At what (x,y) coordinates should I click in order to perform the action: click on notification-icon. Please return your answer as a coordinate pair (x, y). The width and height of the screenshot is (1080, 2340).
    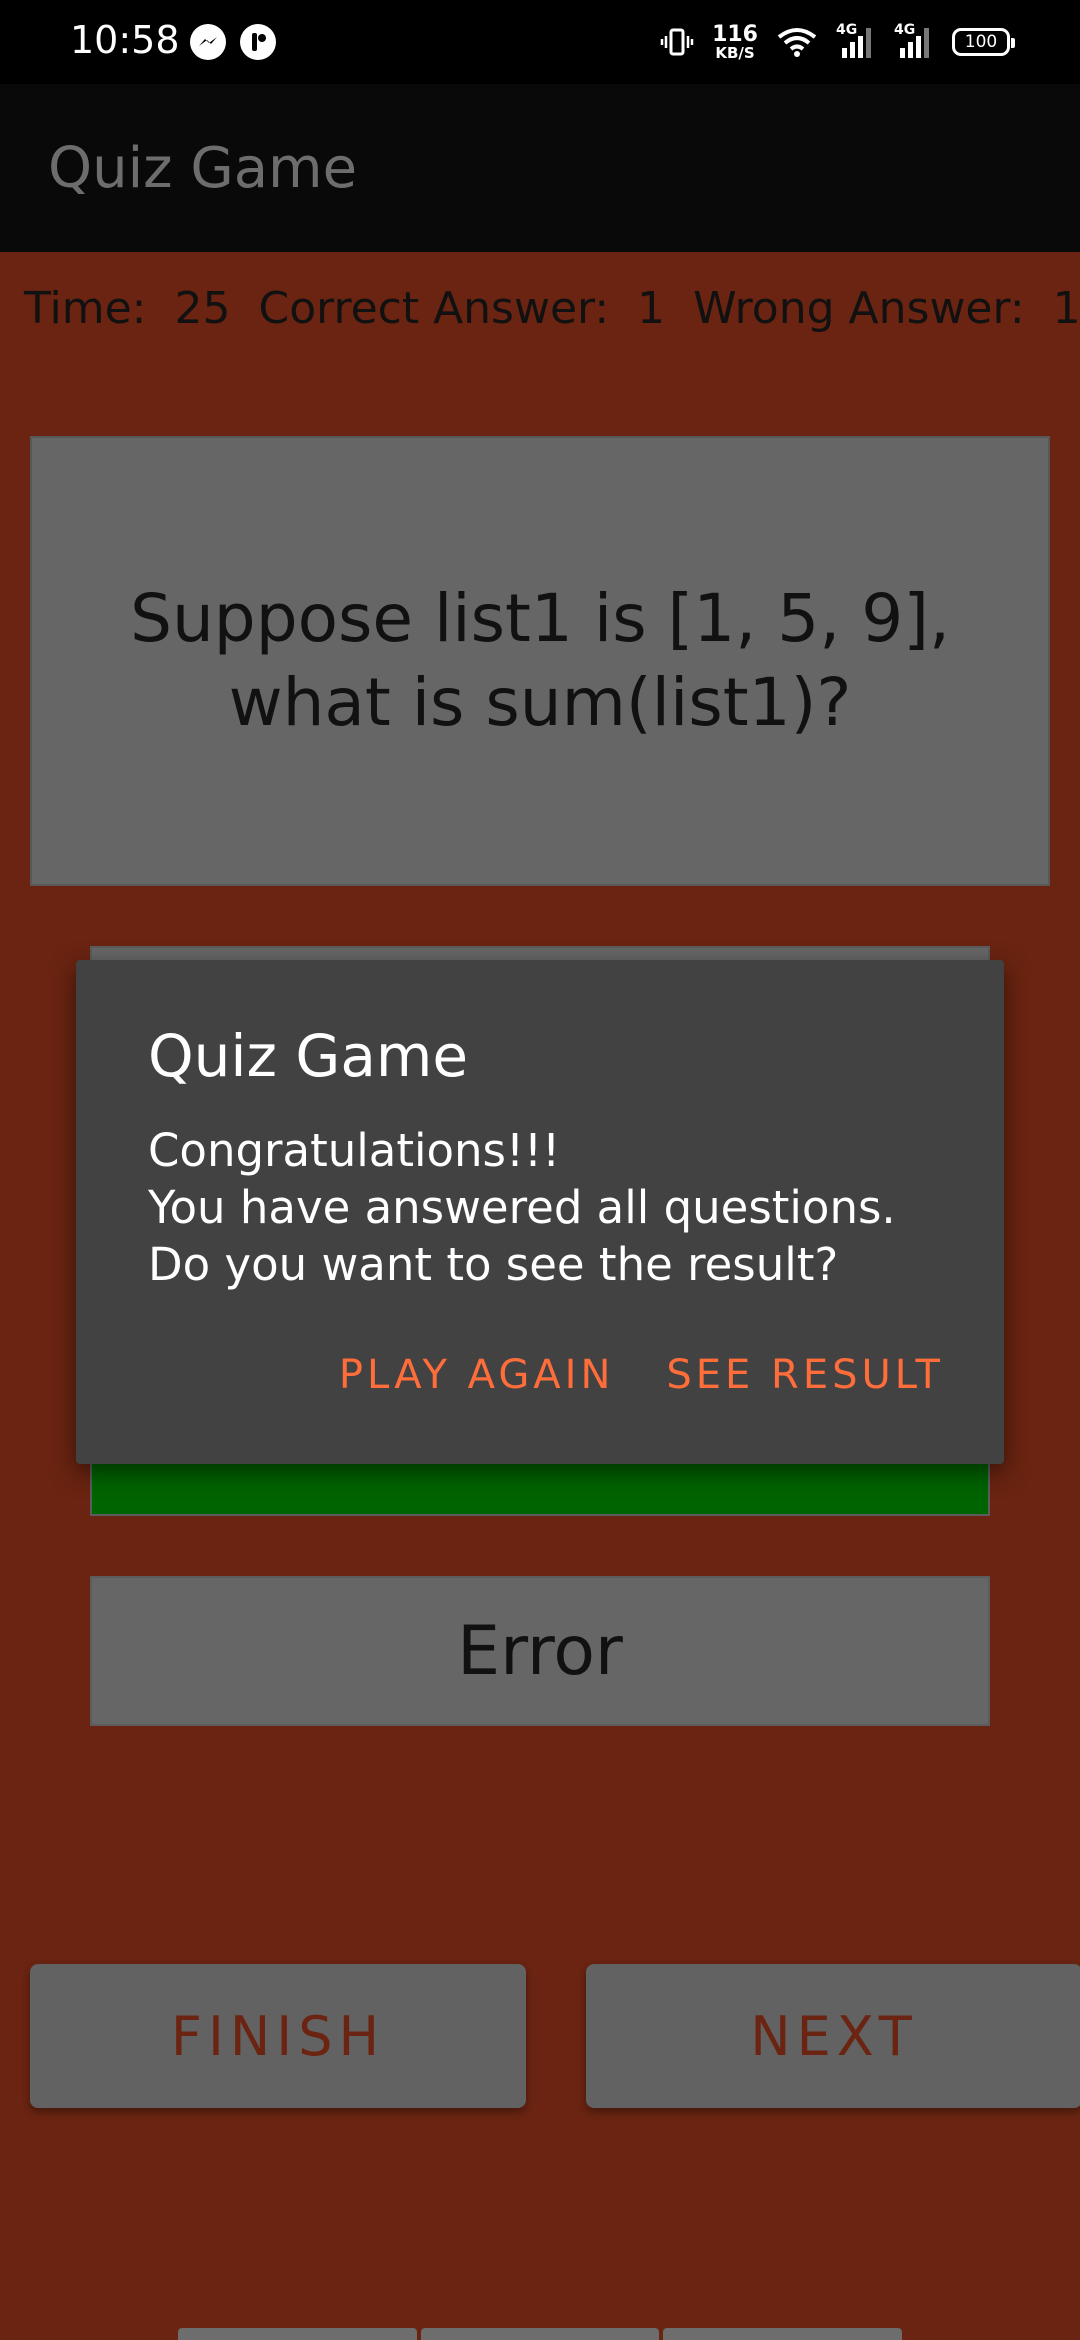
    Looking at the image, I should click on (258, 42).